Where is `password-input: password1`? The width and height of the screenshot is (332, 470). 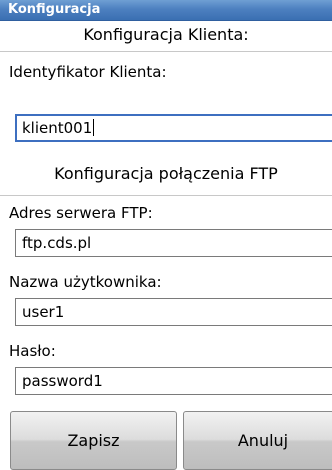
password-input: password1 is located at coordinates (173, 381).